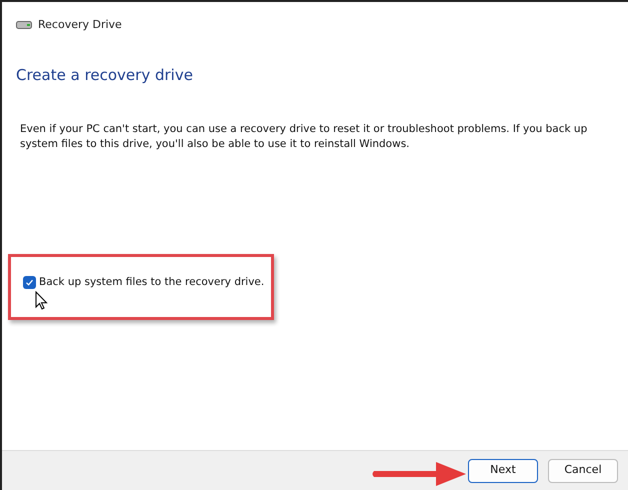  Describe the element at coordinates (24, 25) in the screenshot. I see `drive-icon` at that location.